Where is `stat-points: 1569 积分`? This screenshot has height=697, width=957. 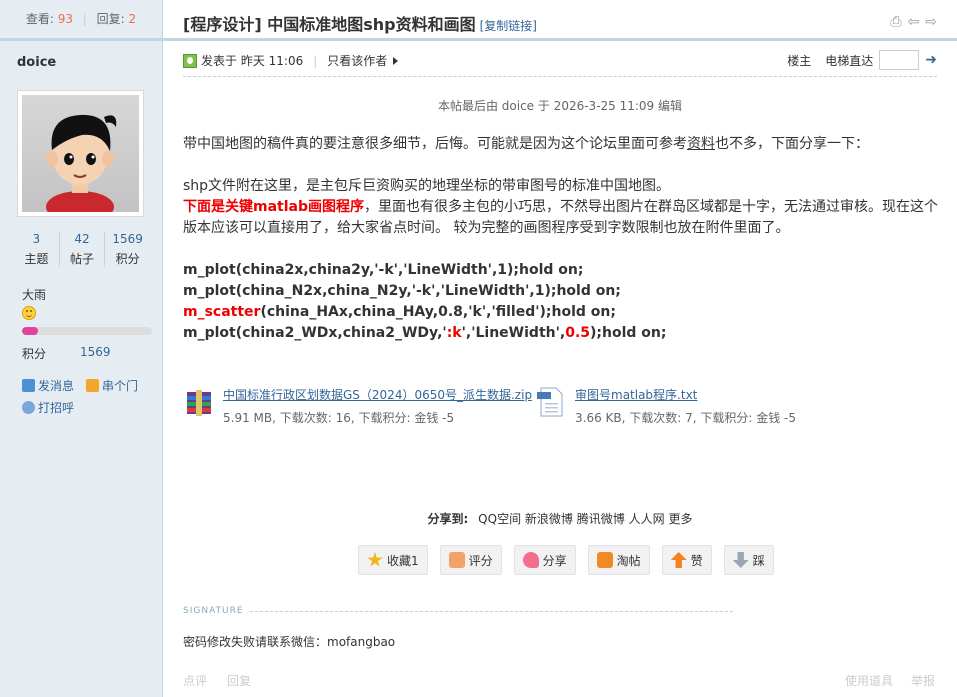
stat-points: 1569 积分 is located at coordinates (127, 249).